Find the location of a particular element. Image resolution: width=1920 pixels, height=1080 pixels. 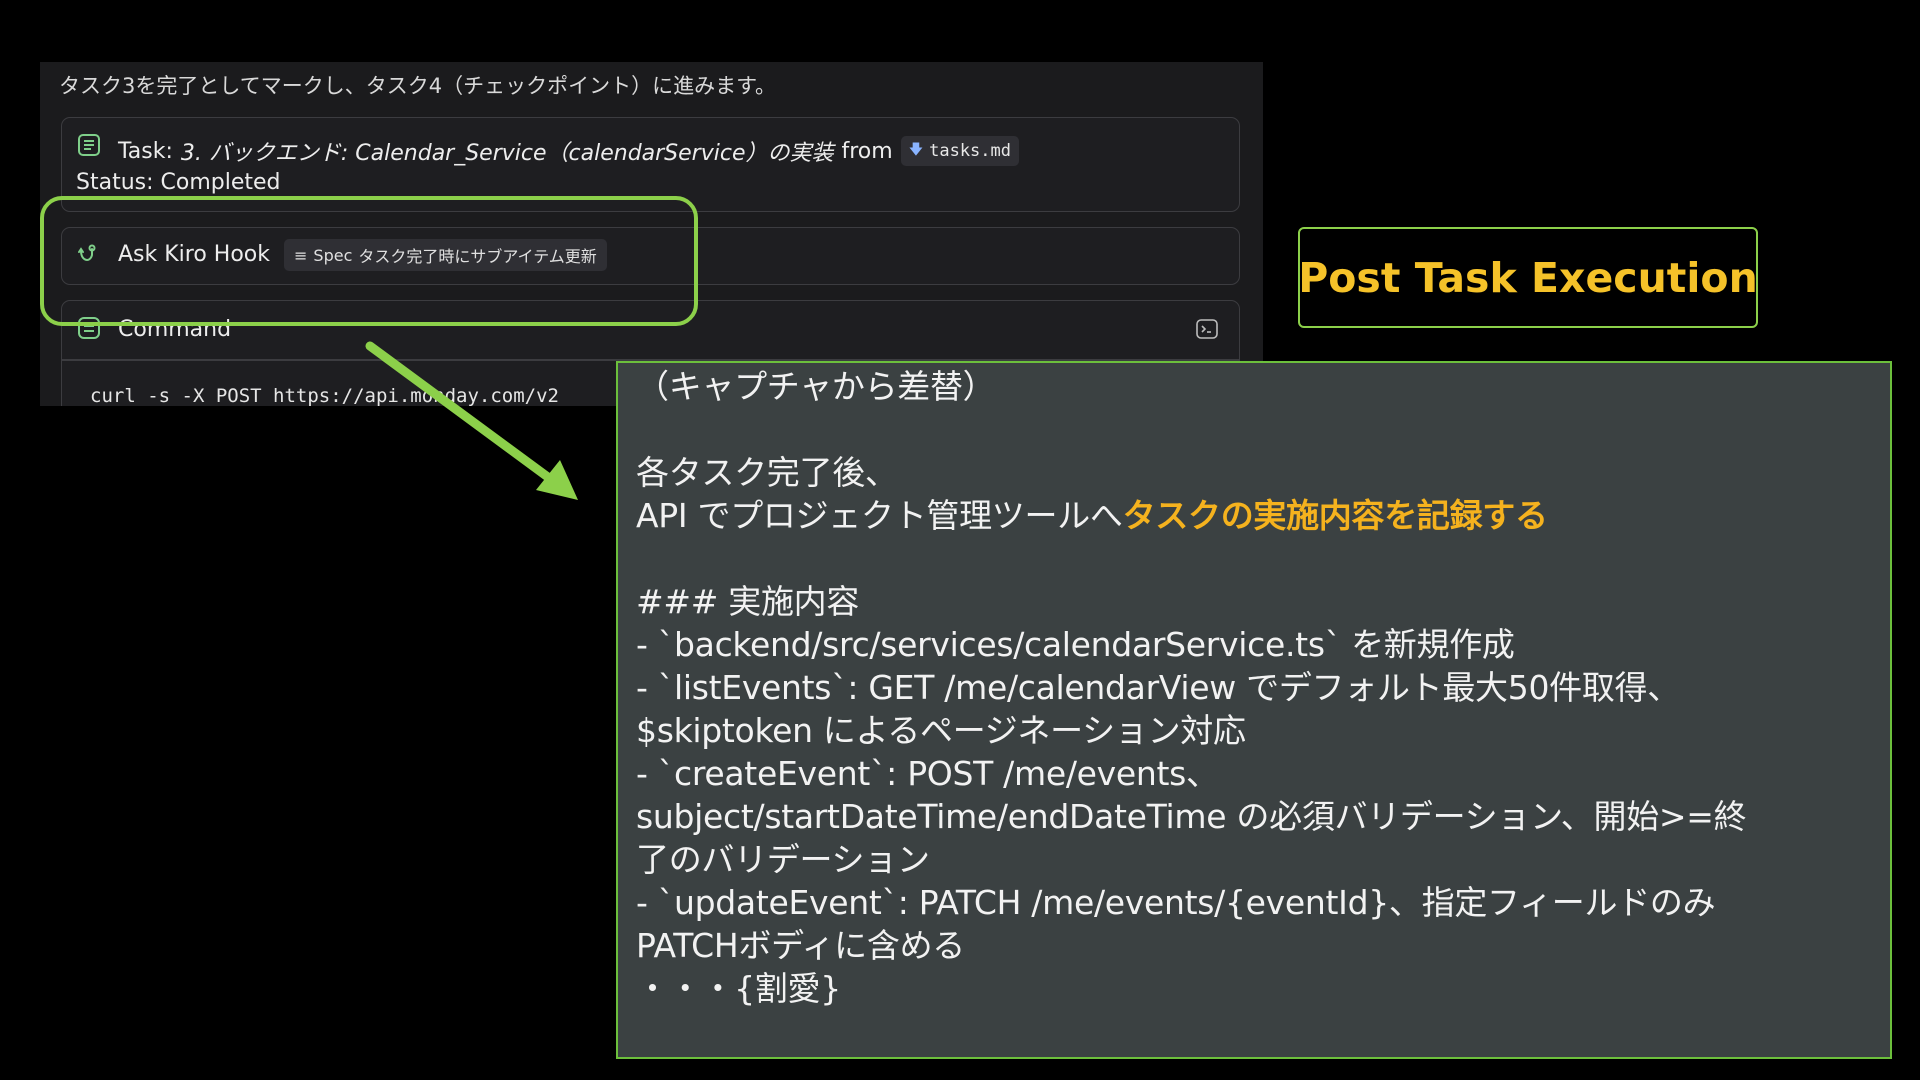

task-status: Status: Completed is located at coordinates (178, 182).